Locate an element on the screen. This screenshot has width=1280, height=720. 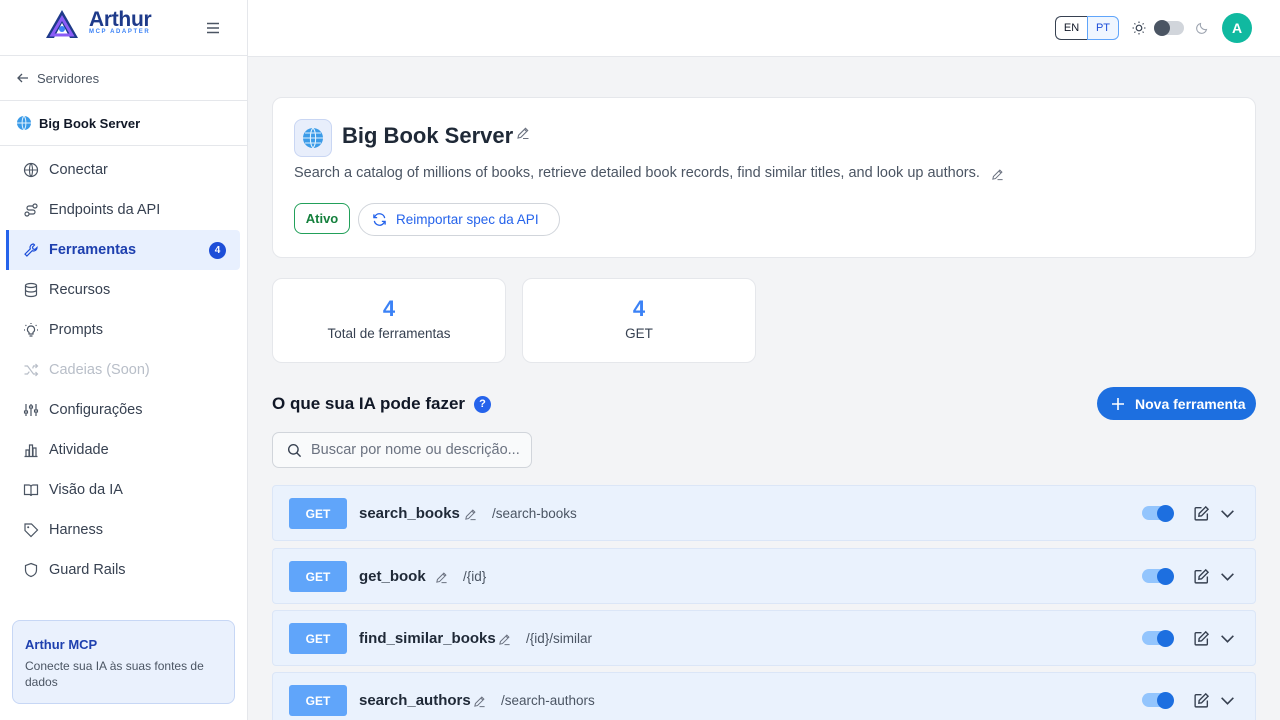
user-avatar: A is located at coordinates (1237, 28).